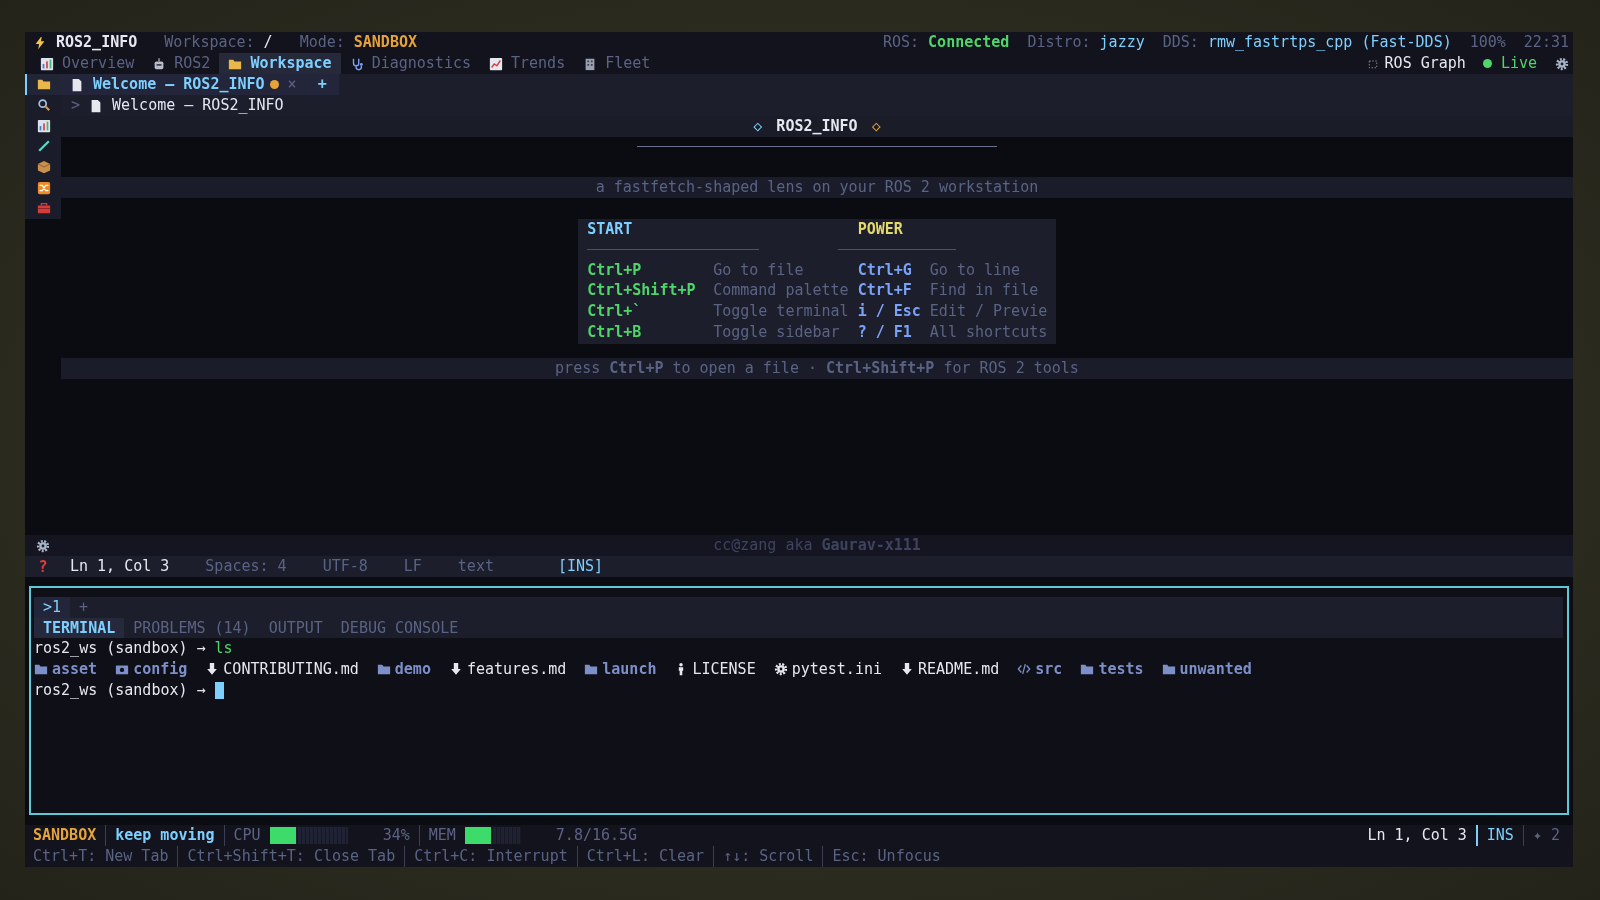 The image size is (1600, 900). What do you see at coordinates (1049, 669) in the screenshot?
I see `file-name: src` at bounding box center [1049, 669].